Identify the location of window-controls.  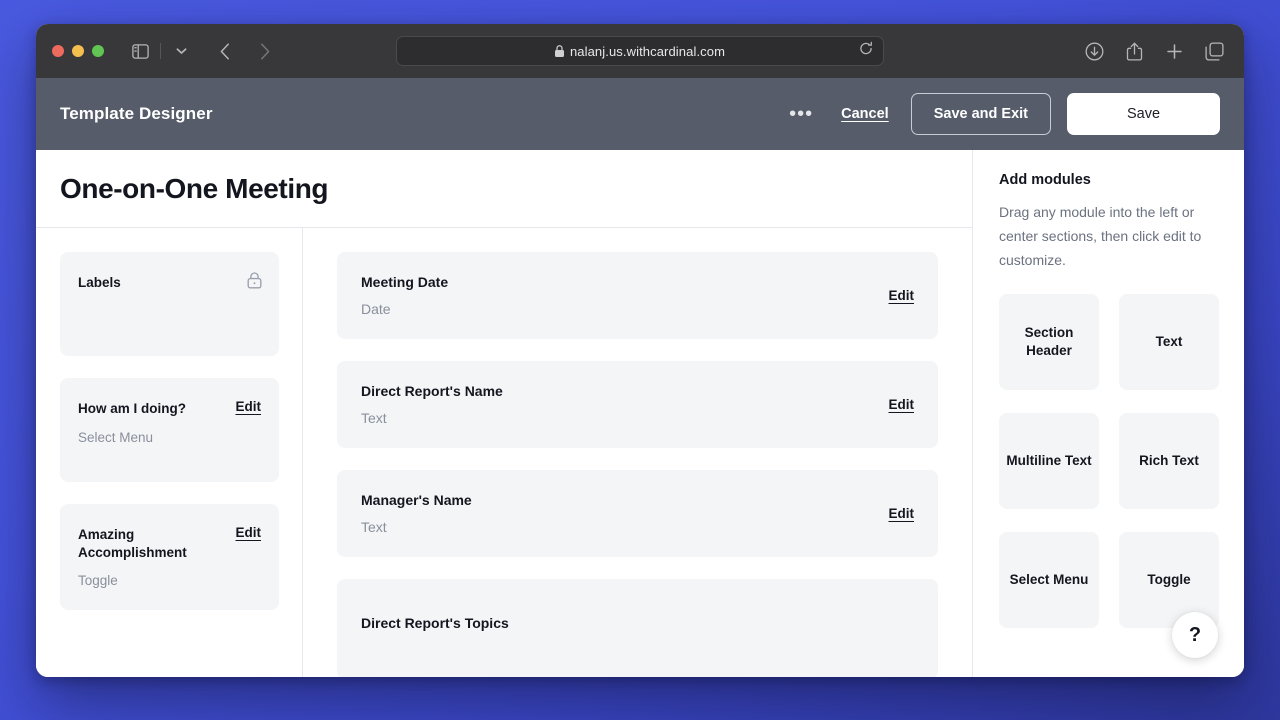
(78, 51).